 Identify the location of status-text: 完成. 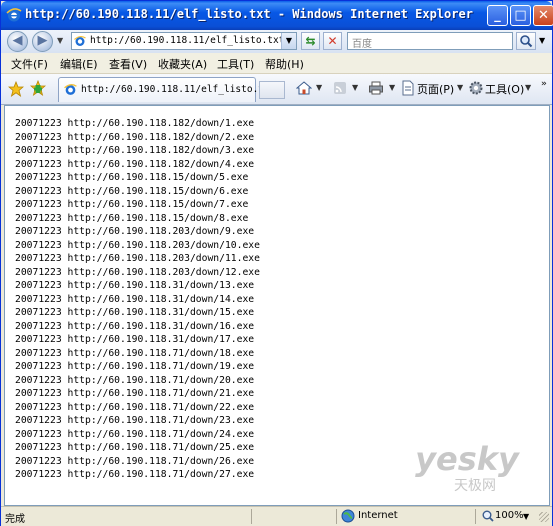
(15, 519).